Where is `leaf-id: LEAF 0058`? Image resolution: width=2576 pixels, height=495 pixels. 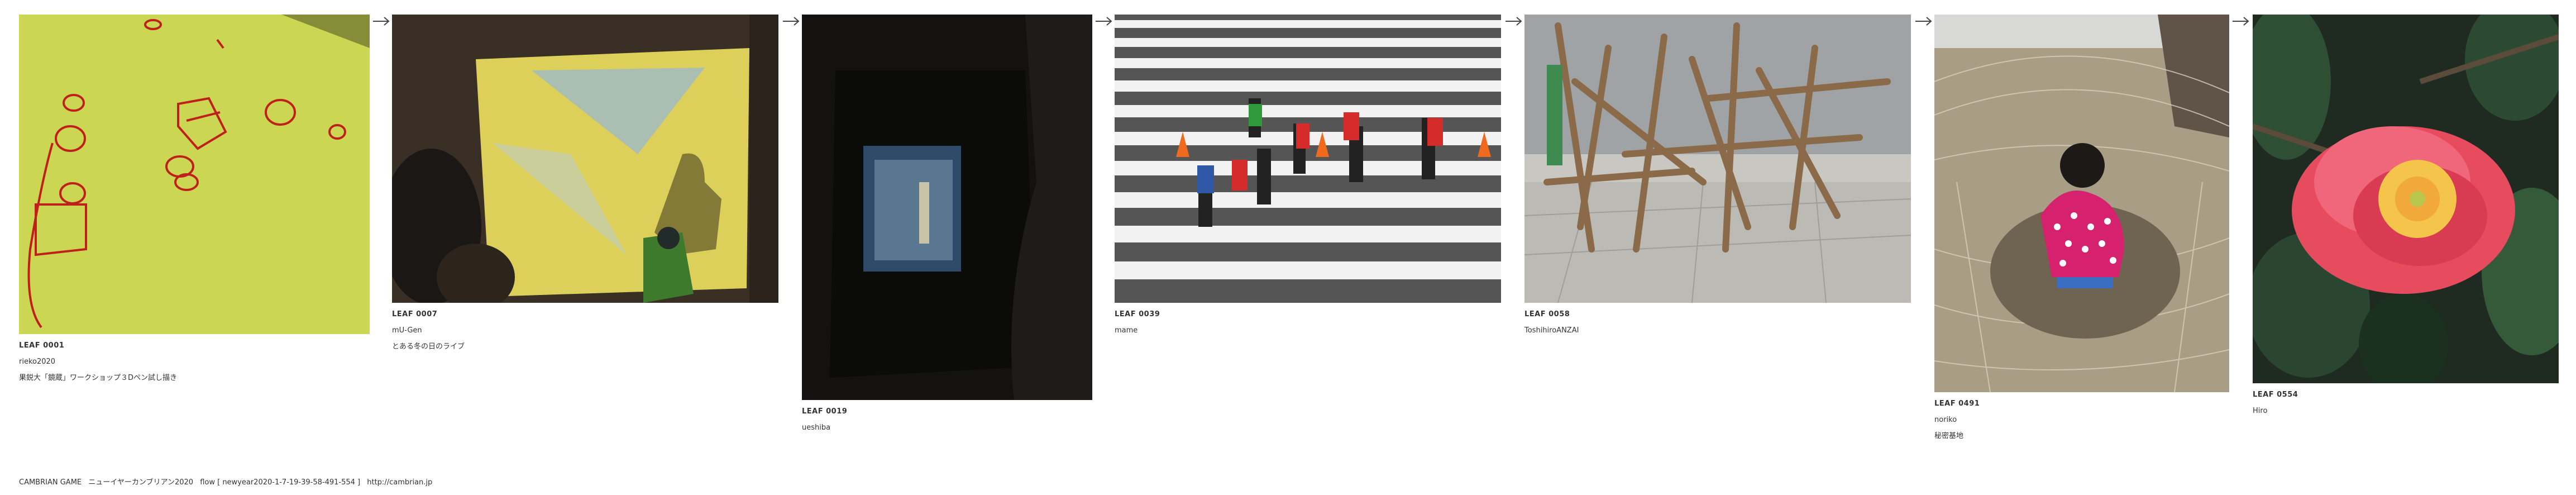 leaf-id: LEAF 0058 is located at coordinates (1547, 314).